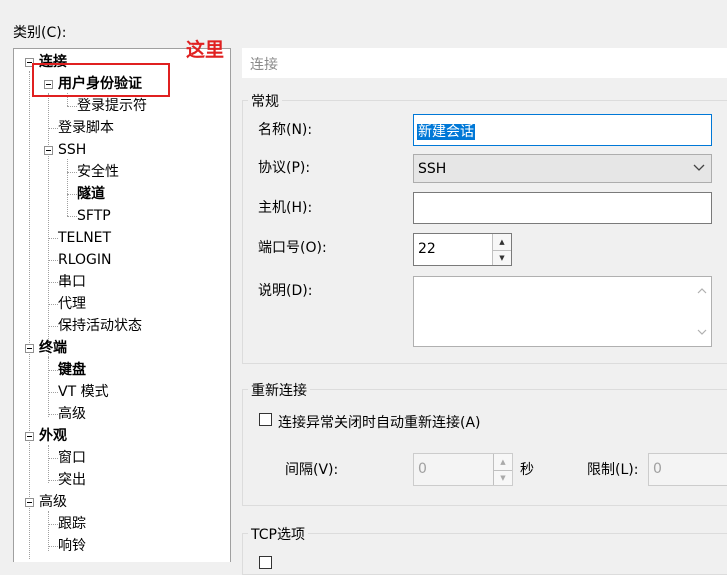 The image size is (727, 575). I want to click on tree-item-bell: 响铃, so click(72, 546).